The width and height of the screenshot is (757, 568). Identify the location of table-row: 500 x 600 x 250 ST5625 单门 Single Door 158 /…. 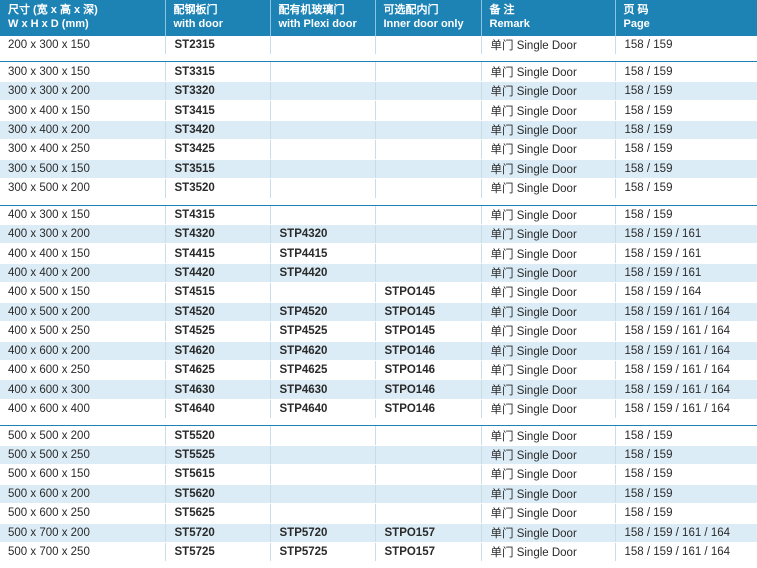
(378, 513).